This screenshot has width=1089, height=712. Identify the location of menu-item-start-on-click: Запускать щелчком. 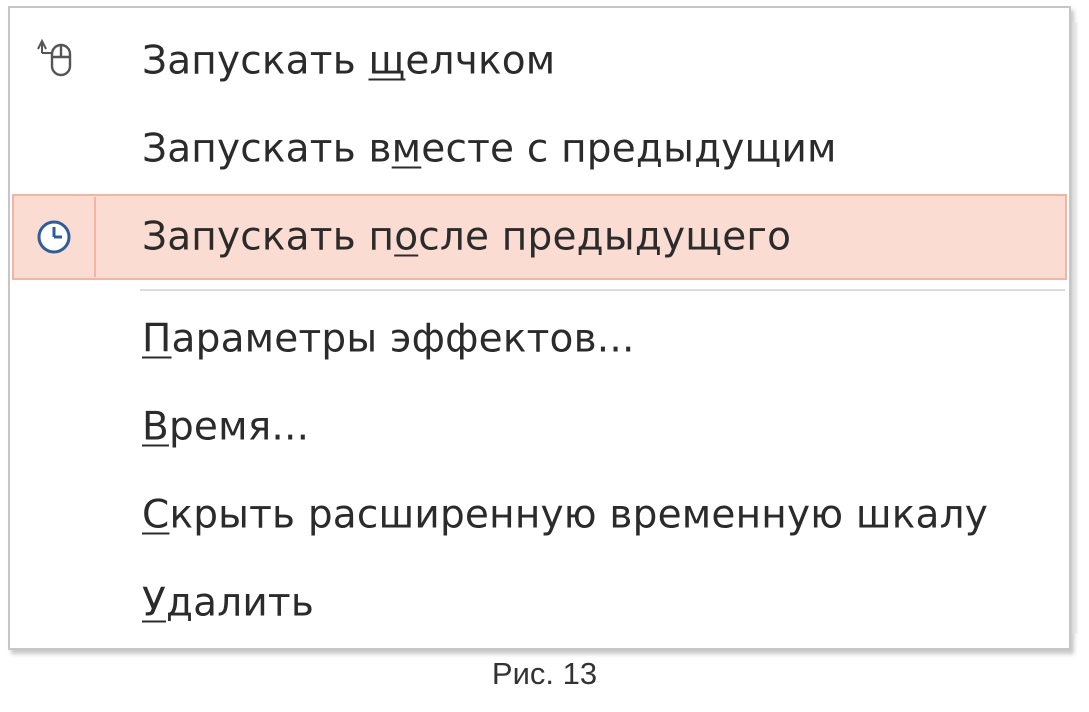
(539, 61).